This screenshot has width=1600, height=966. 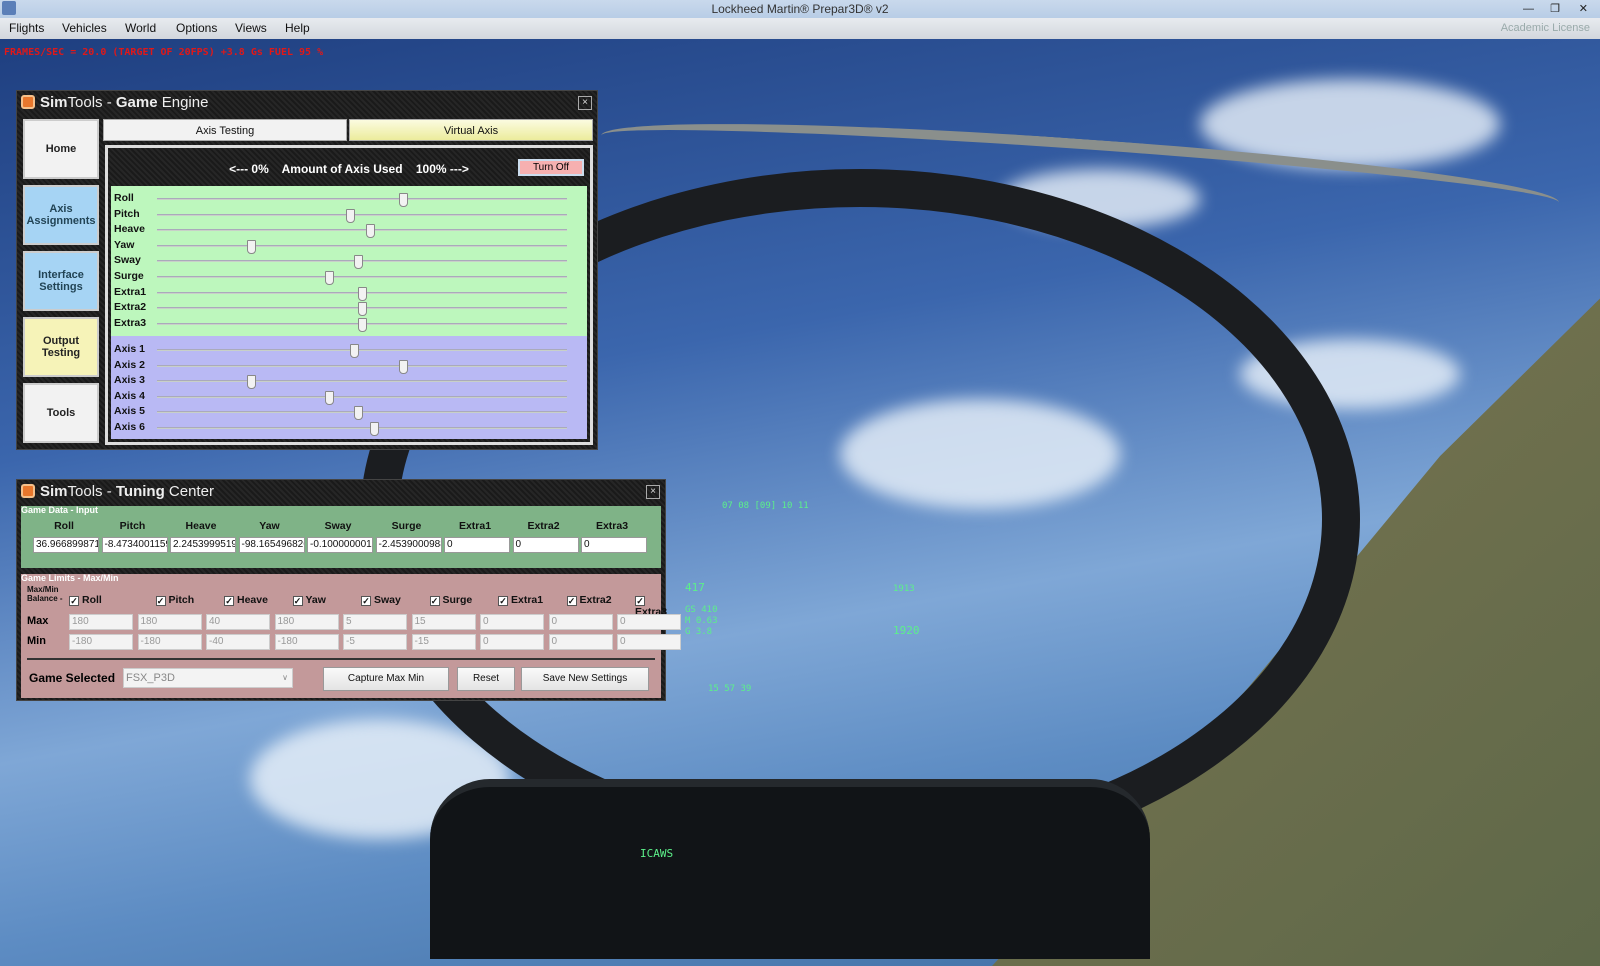 I want to click on balance-checkbox: ✓ Surge, so click(x=451, y=600).